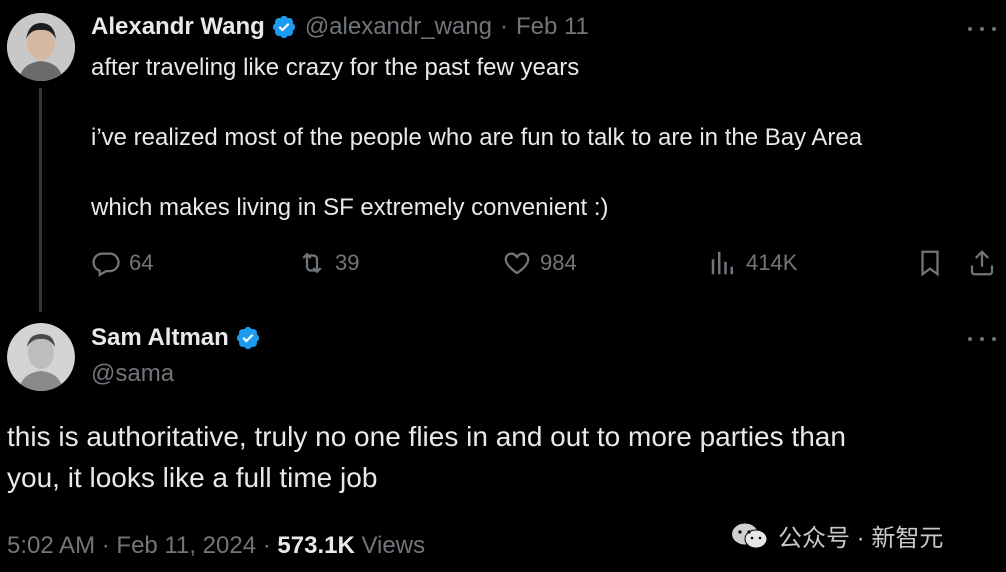 The width and height of the screenshot is (1006, 572). I want to click on like-button: 984, so click(539, 263).